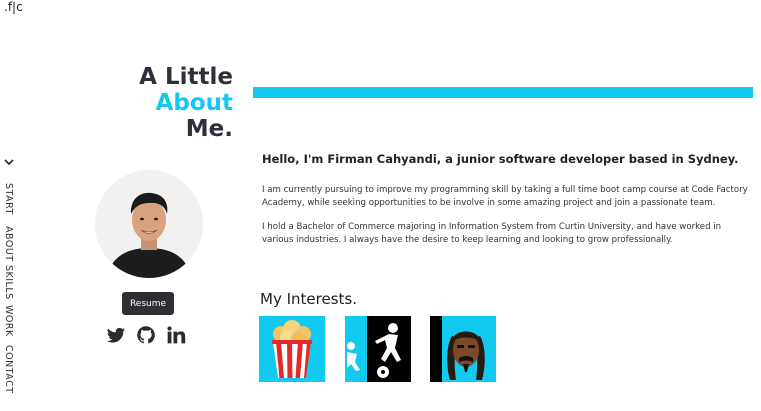 The width and height of the screenshot is (761, 411). I want to click on title-accent-bar, so click(503, 92).